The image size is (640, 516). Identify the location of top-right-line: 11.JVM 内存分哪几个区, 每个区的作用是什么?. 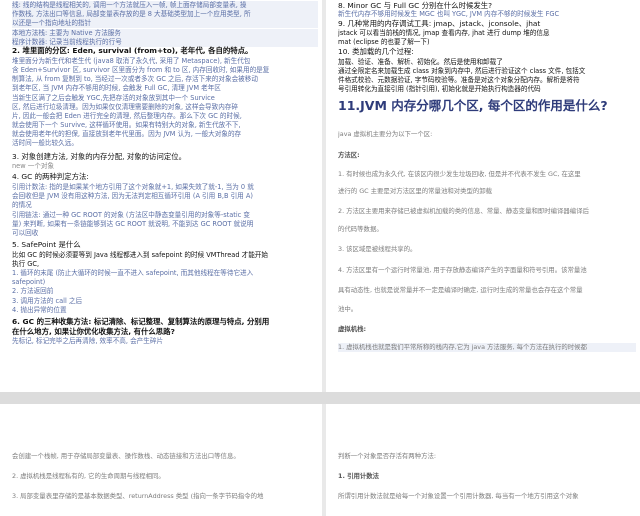
(473, 105).